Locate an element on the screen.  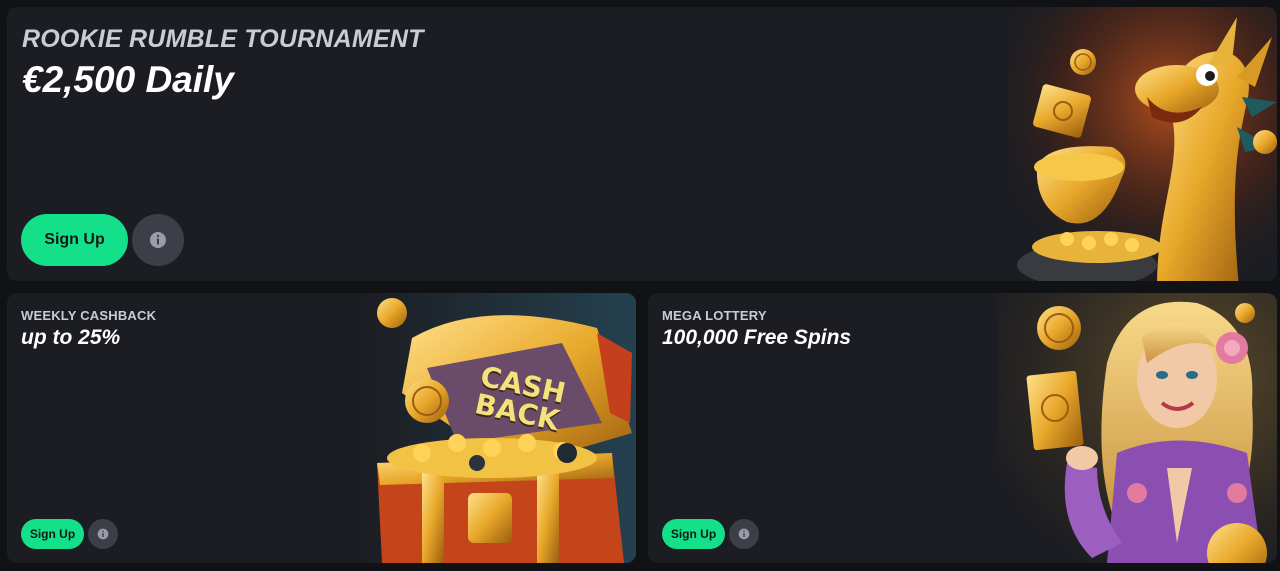
promo-headline: 100,000 Free Spins is located at coordinates (757, 337).